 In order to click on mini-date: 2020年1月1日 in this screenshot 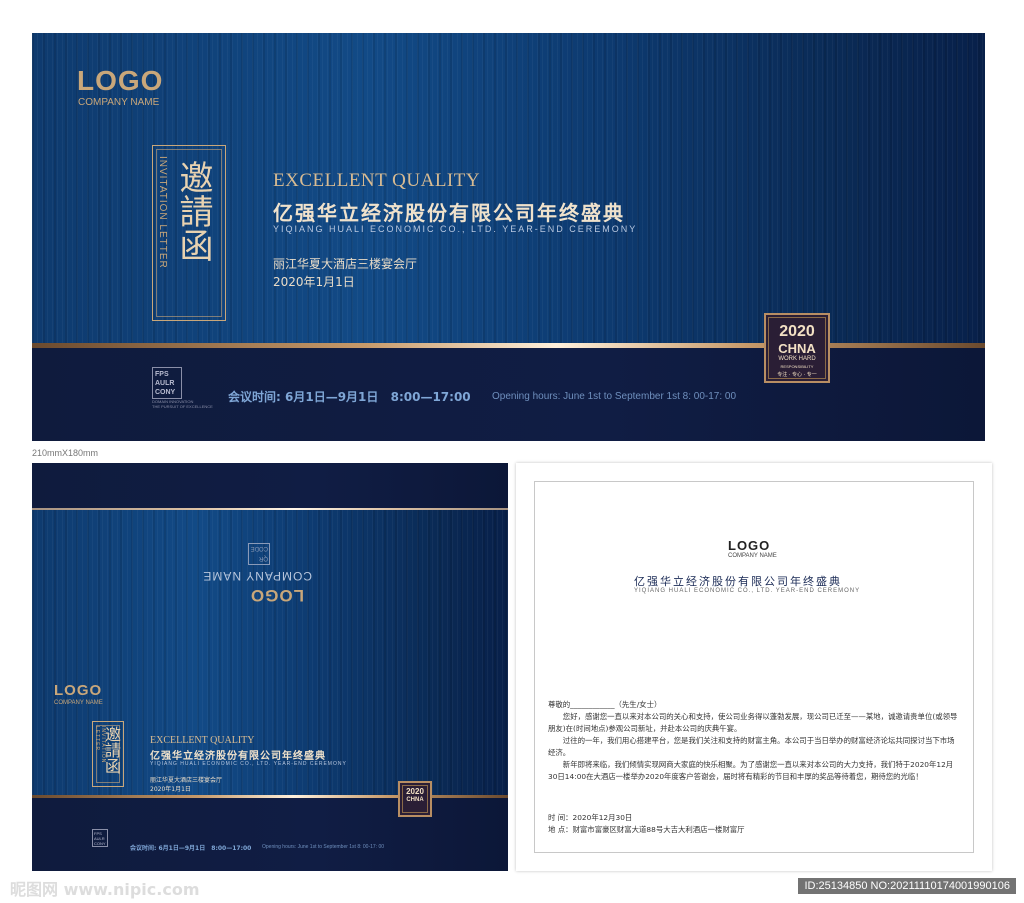, I will do `click(170, 789)`.